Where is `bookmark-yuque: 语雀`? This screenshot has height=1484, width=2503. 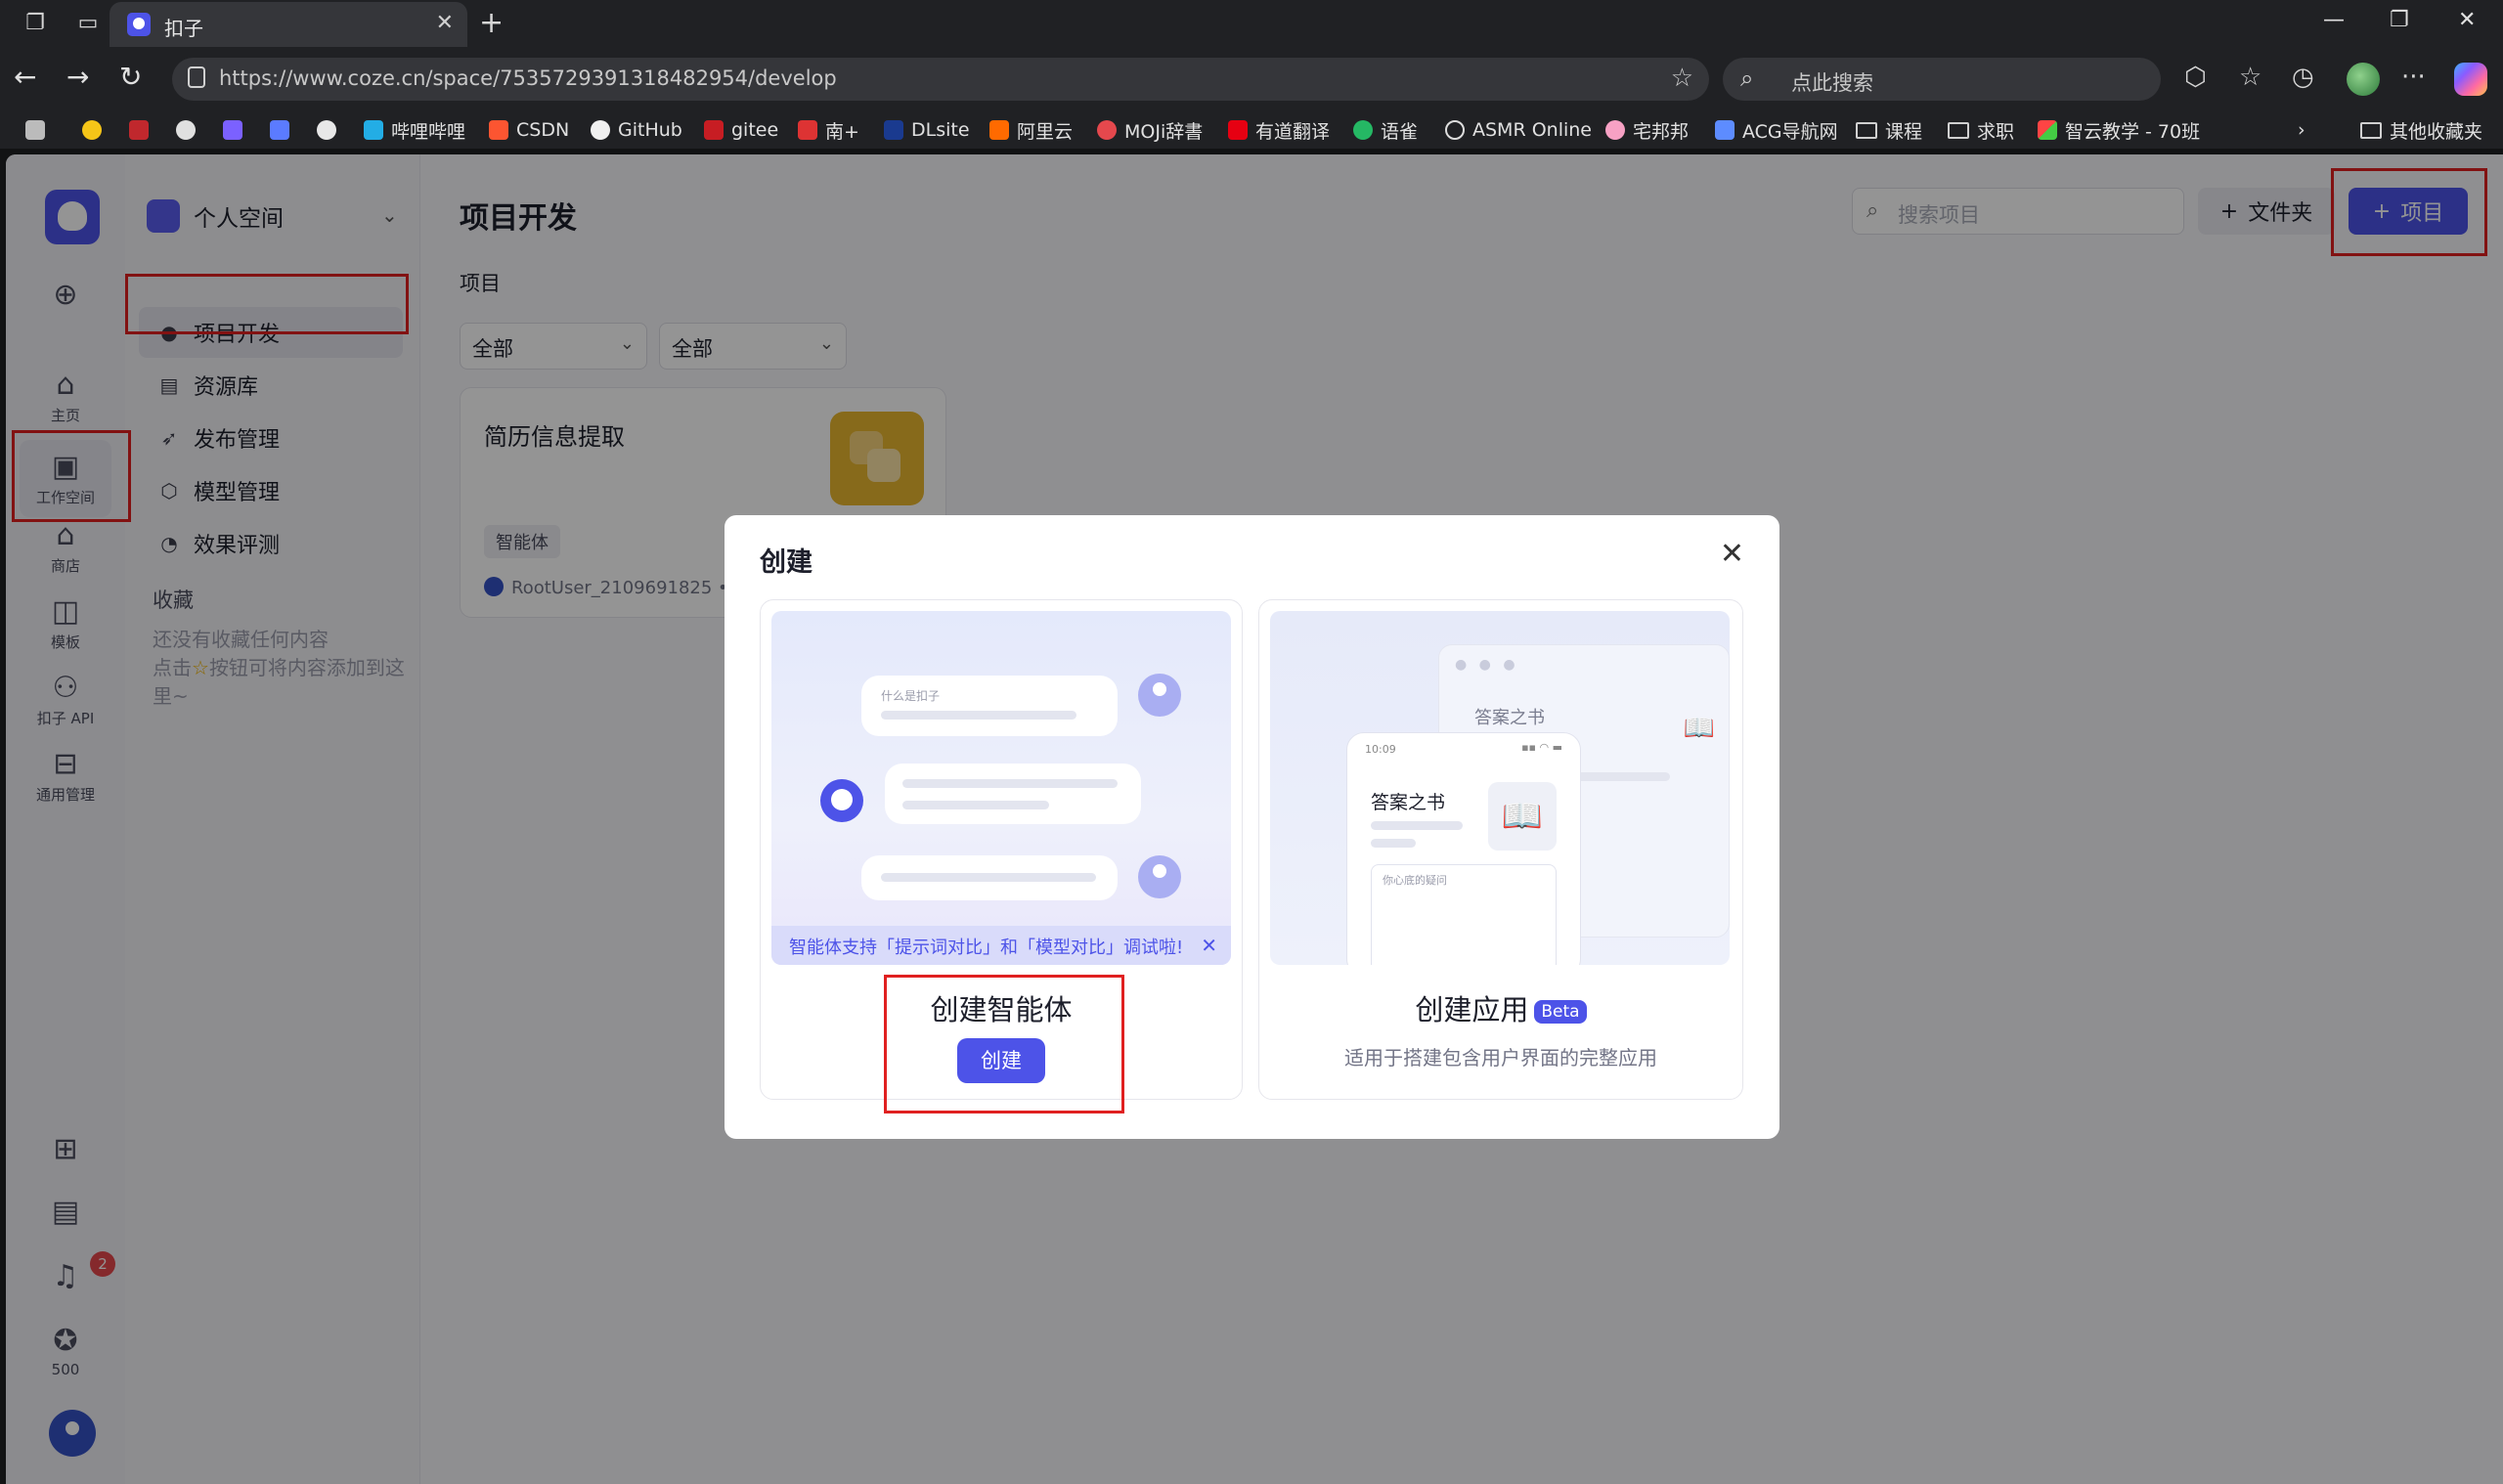
bookmark-yuque: 语雀 is located at coordinates (1385, 130).